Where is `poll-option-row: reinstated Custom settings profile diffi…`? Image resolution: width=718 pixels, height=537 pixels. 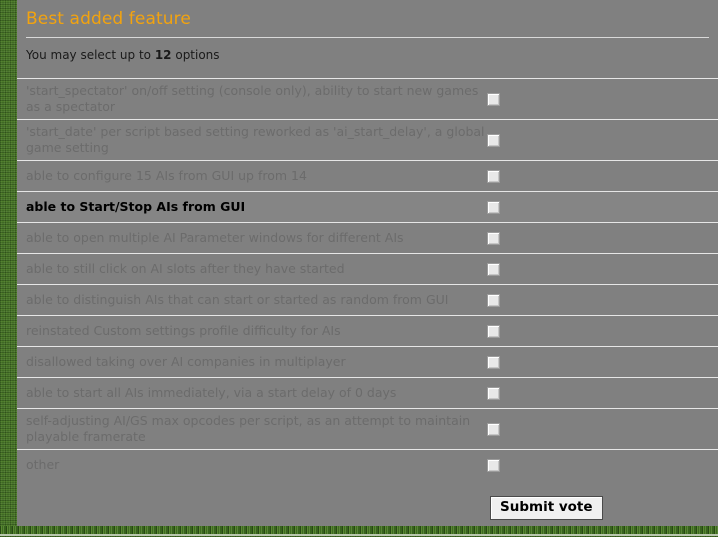
poll-option-row: reinstated Custom settings profile diffi… is located at coordinates (367, 330).